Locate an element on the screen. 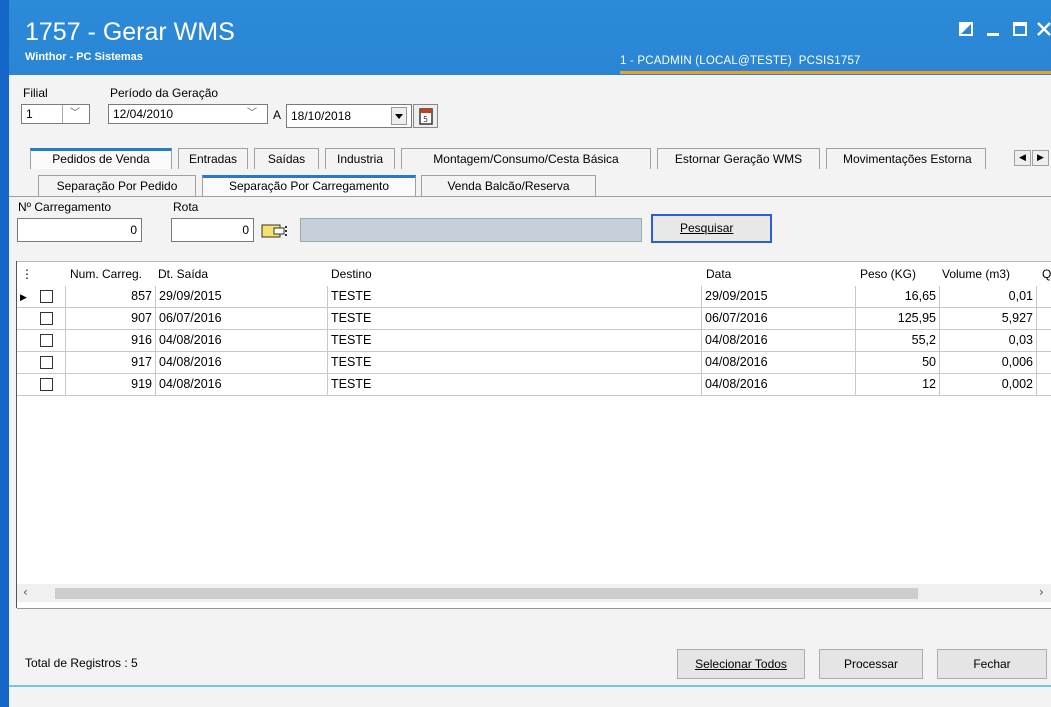  tab-estornar-geracao: Estornar Geração WMS is located at coordinates (738, 158).